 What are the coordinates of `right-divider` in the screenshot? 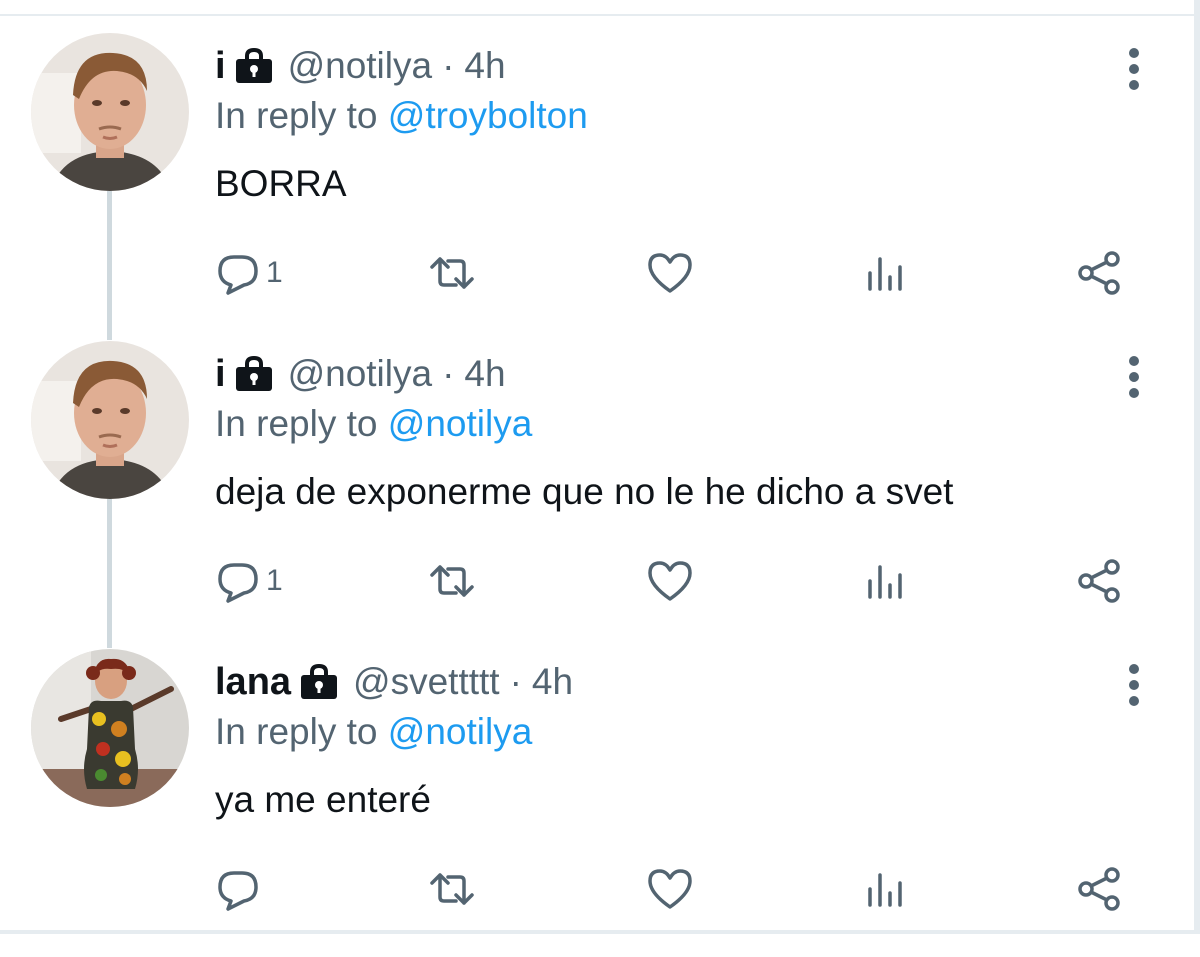 It's located at (1197, 467).